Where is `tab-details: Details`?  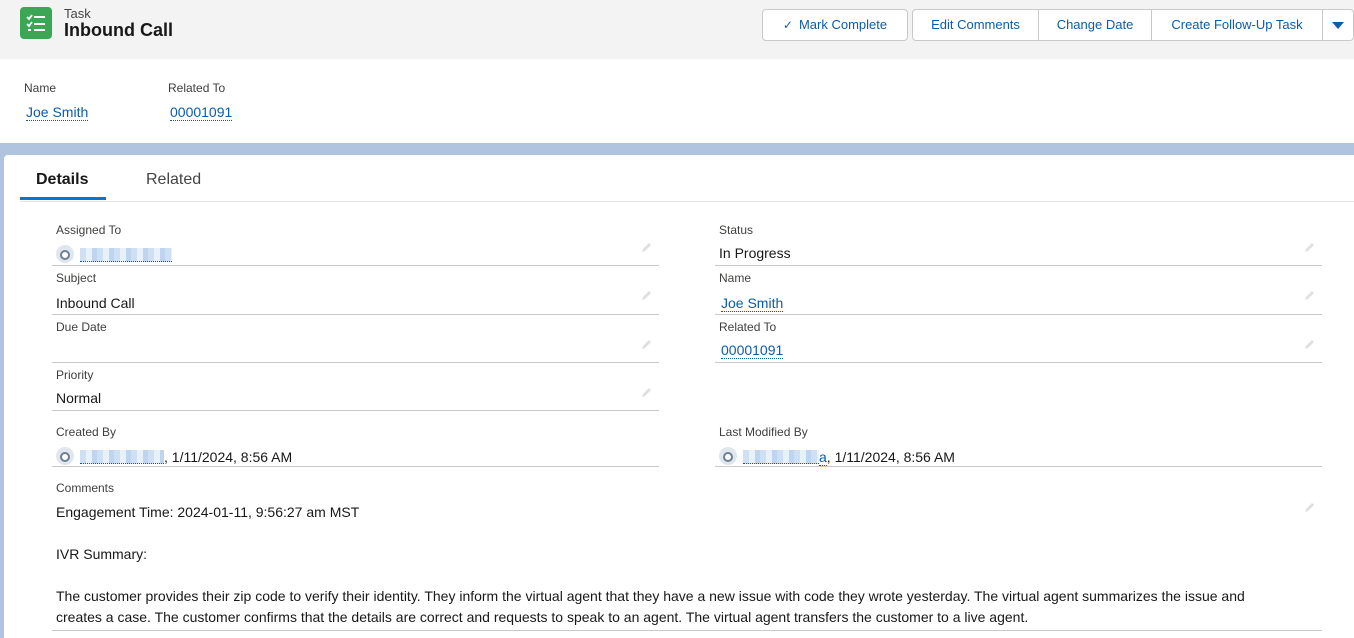 tab-details: Details is located at coordinates (62, 180).